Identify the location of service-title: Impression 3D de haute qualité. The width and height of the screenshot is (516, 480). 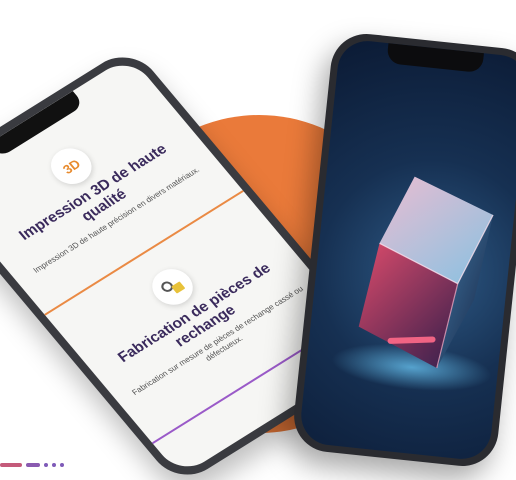
(93, 192).